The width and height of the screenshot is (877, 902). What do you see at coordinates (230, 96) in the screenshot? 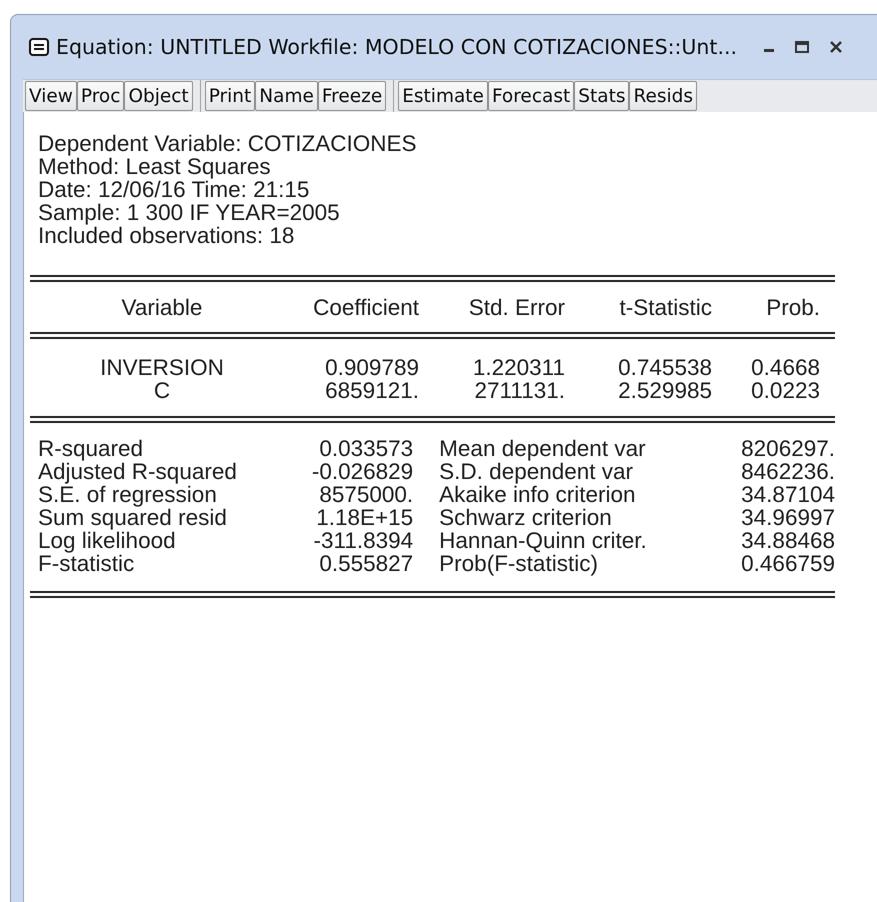
I see `toolbar-button: Print` at bounding box center [230, 96].